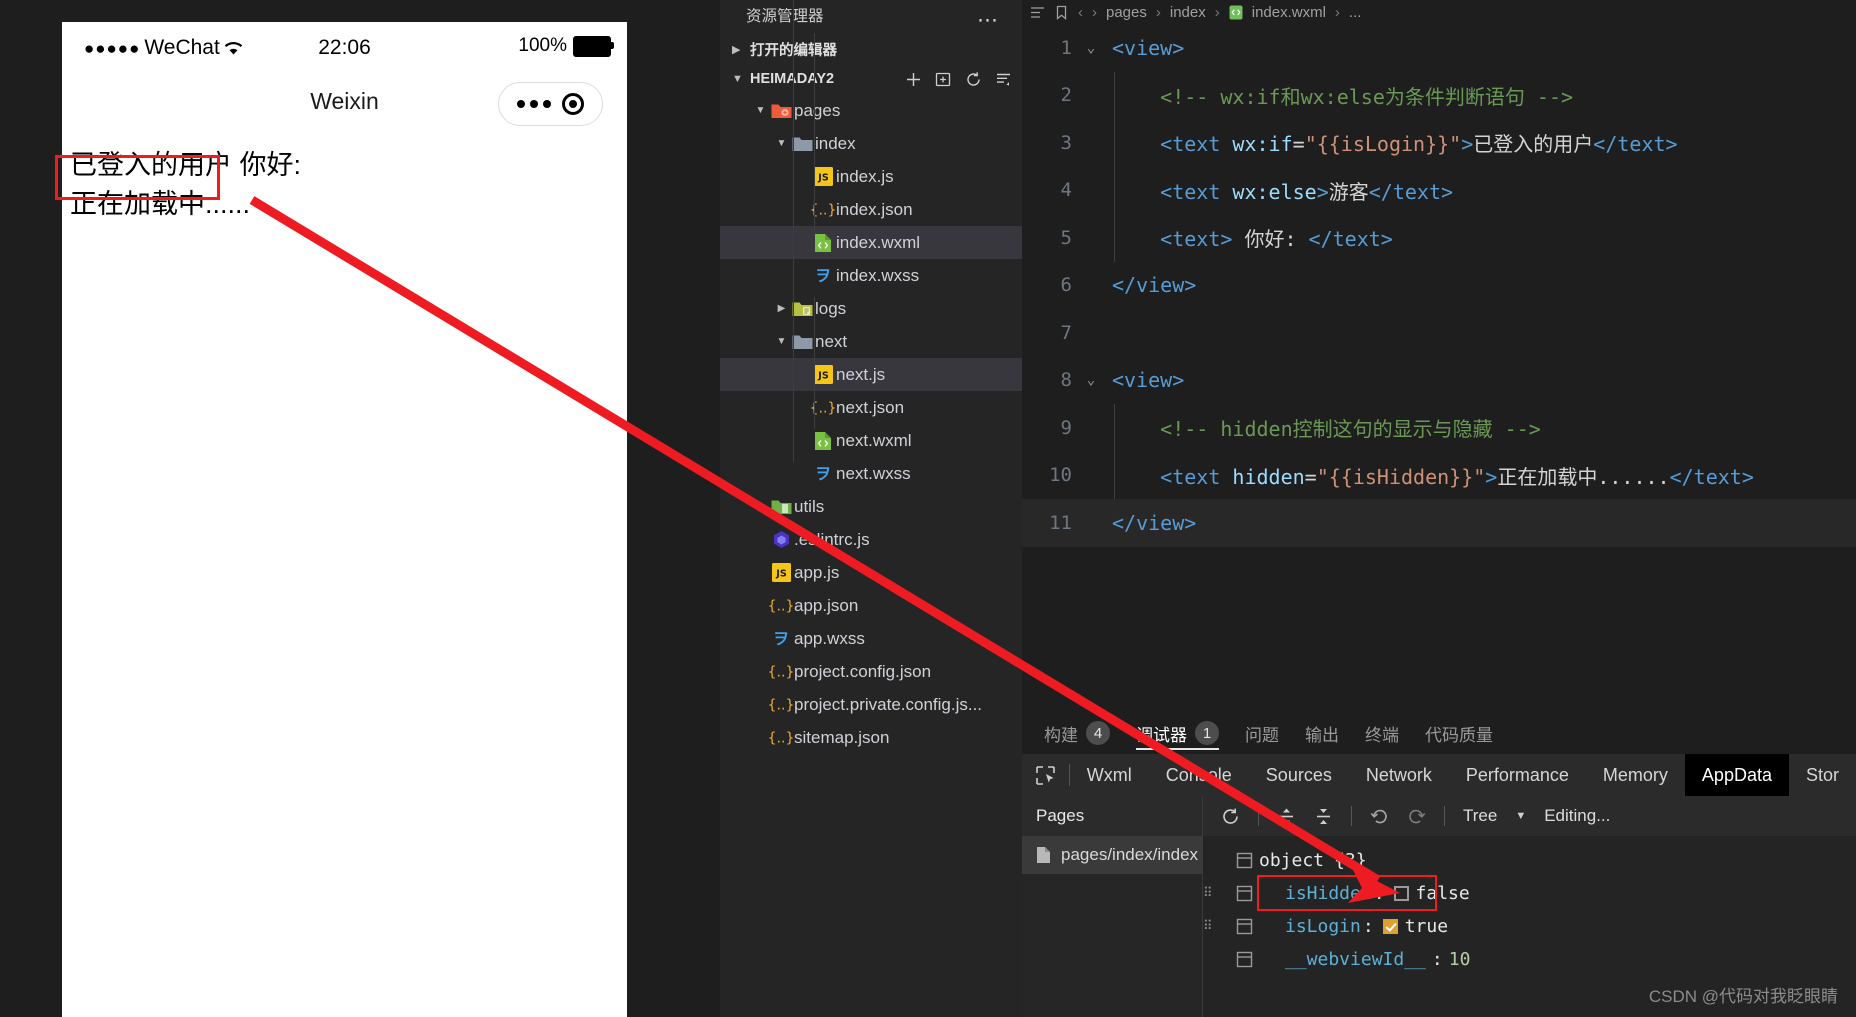  I want to click on tree-item-sitemap-json: {..} sitemap.json, so click(871, 737).